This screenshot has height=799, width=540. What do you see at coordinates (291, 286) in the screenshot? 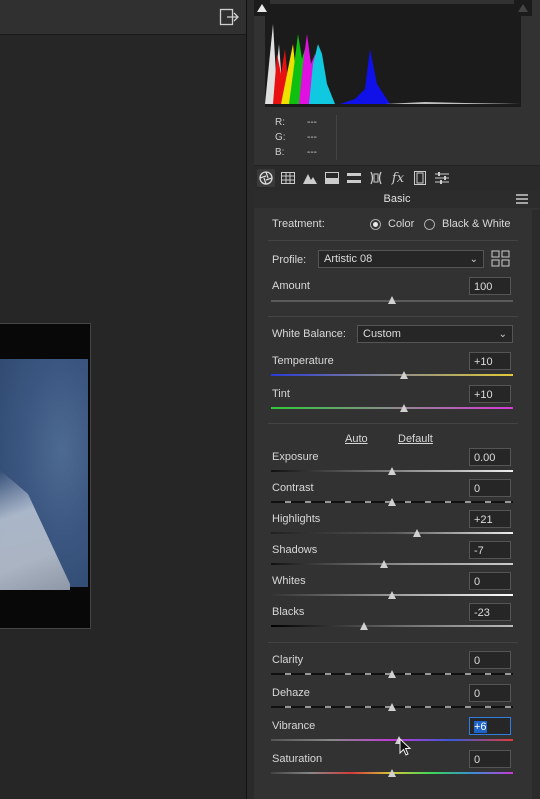
I see `amount-label: Amount` at bounding box center [291, 286].